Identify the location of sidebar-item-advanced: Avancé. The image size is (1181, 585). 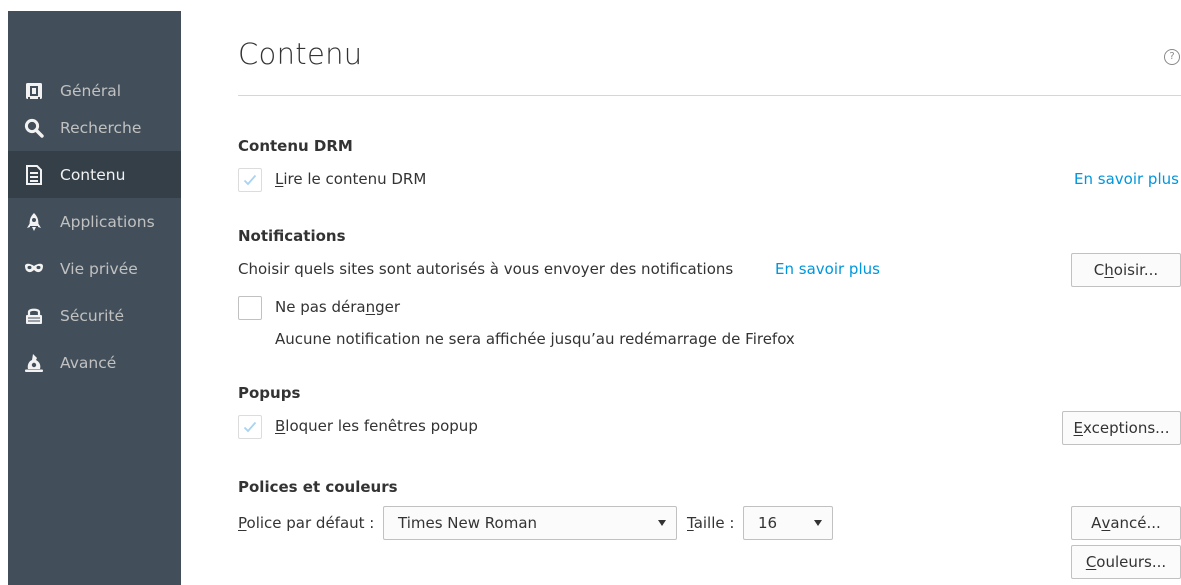
(94, 362).